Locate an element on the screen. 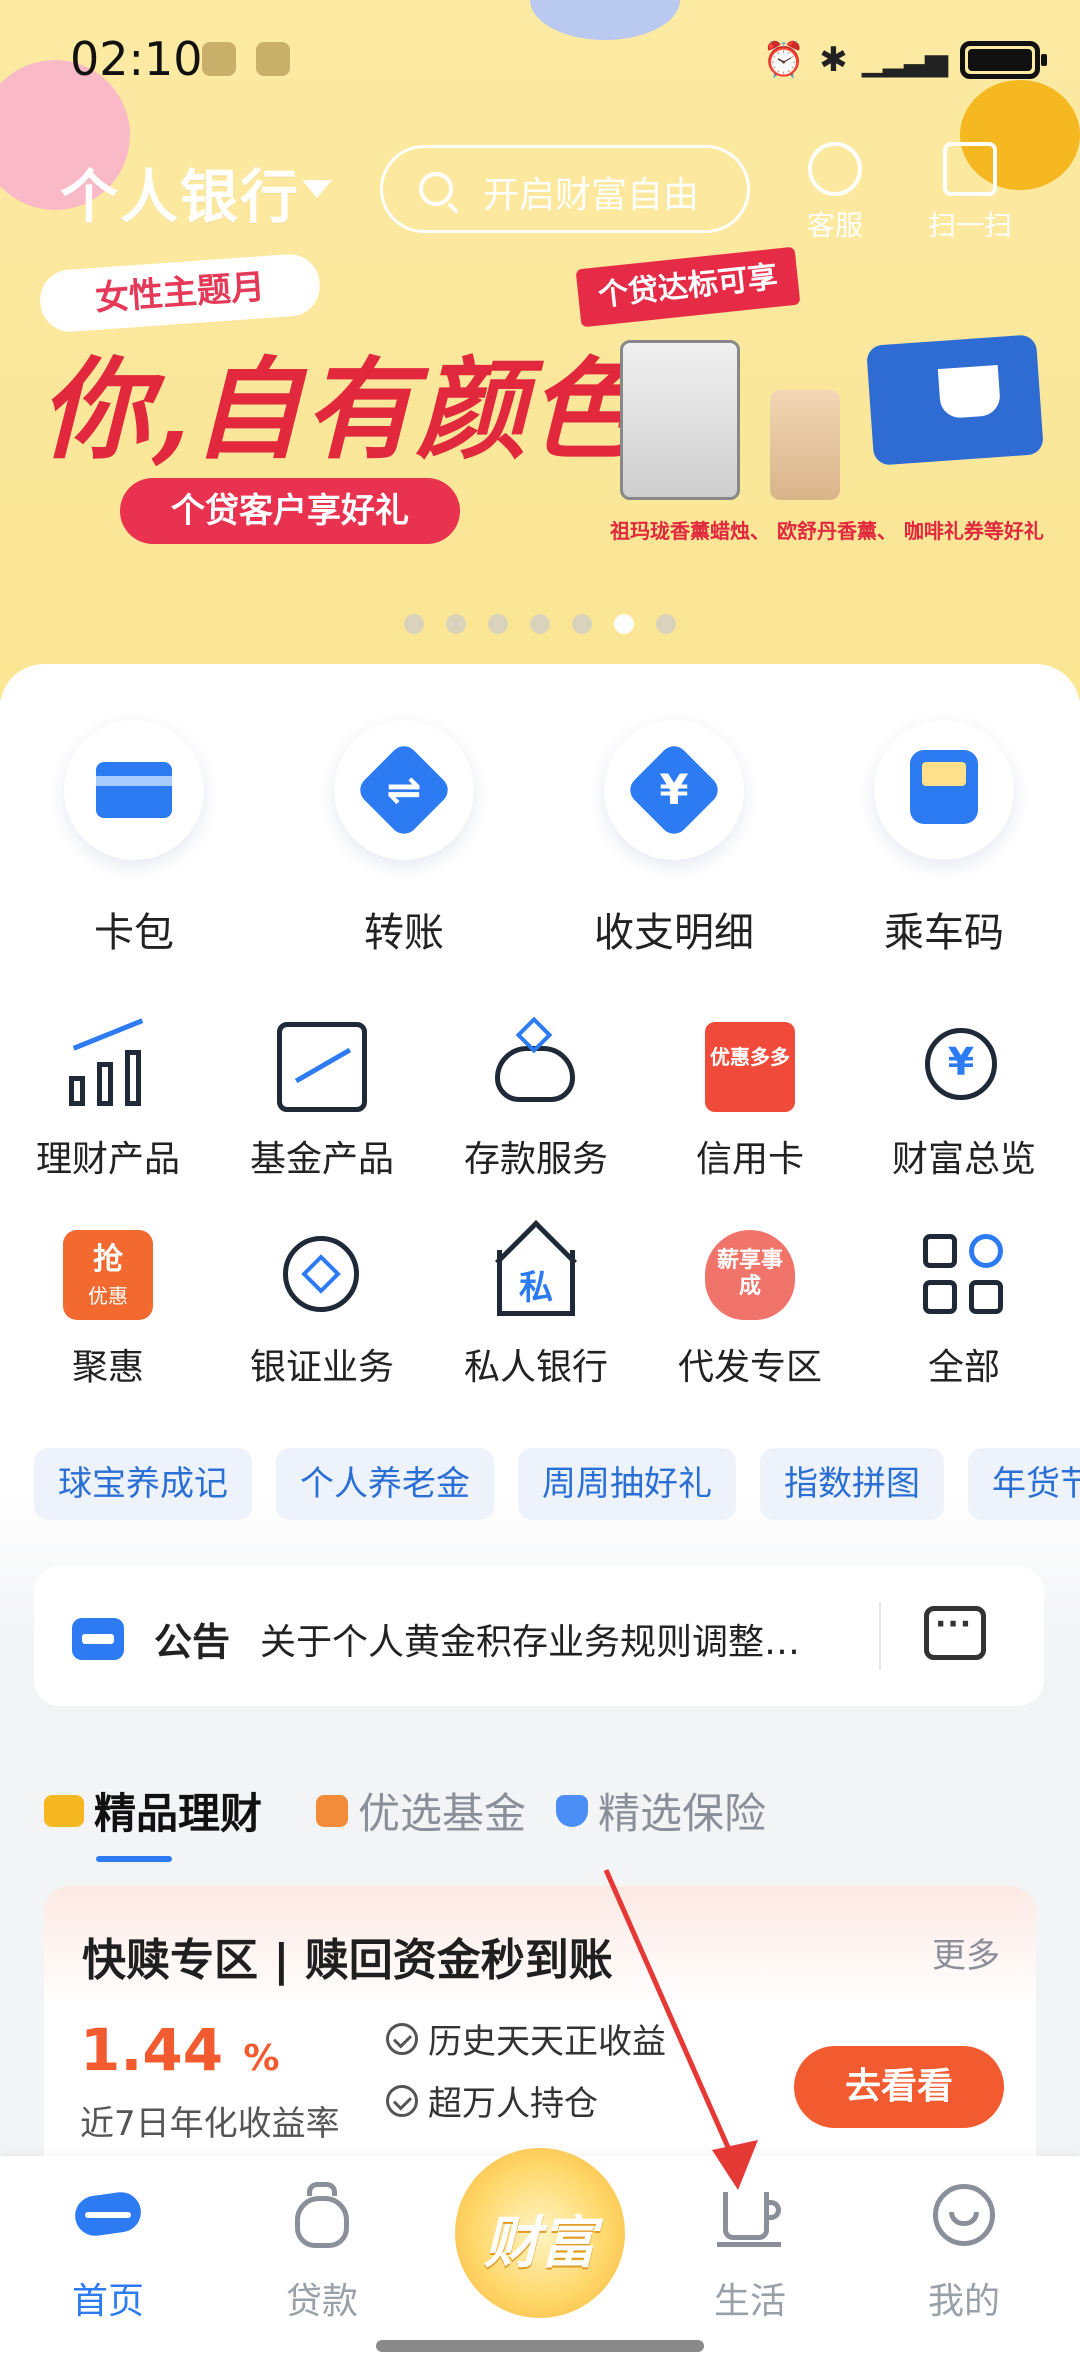 This screenshot has width=1080, height=2373. diffuser-product-image is located at coordinates (805, 445).